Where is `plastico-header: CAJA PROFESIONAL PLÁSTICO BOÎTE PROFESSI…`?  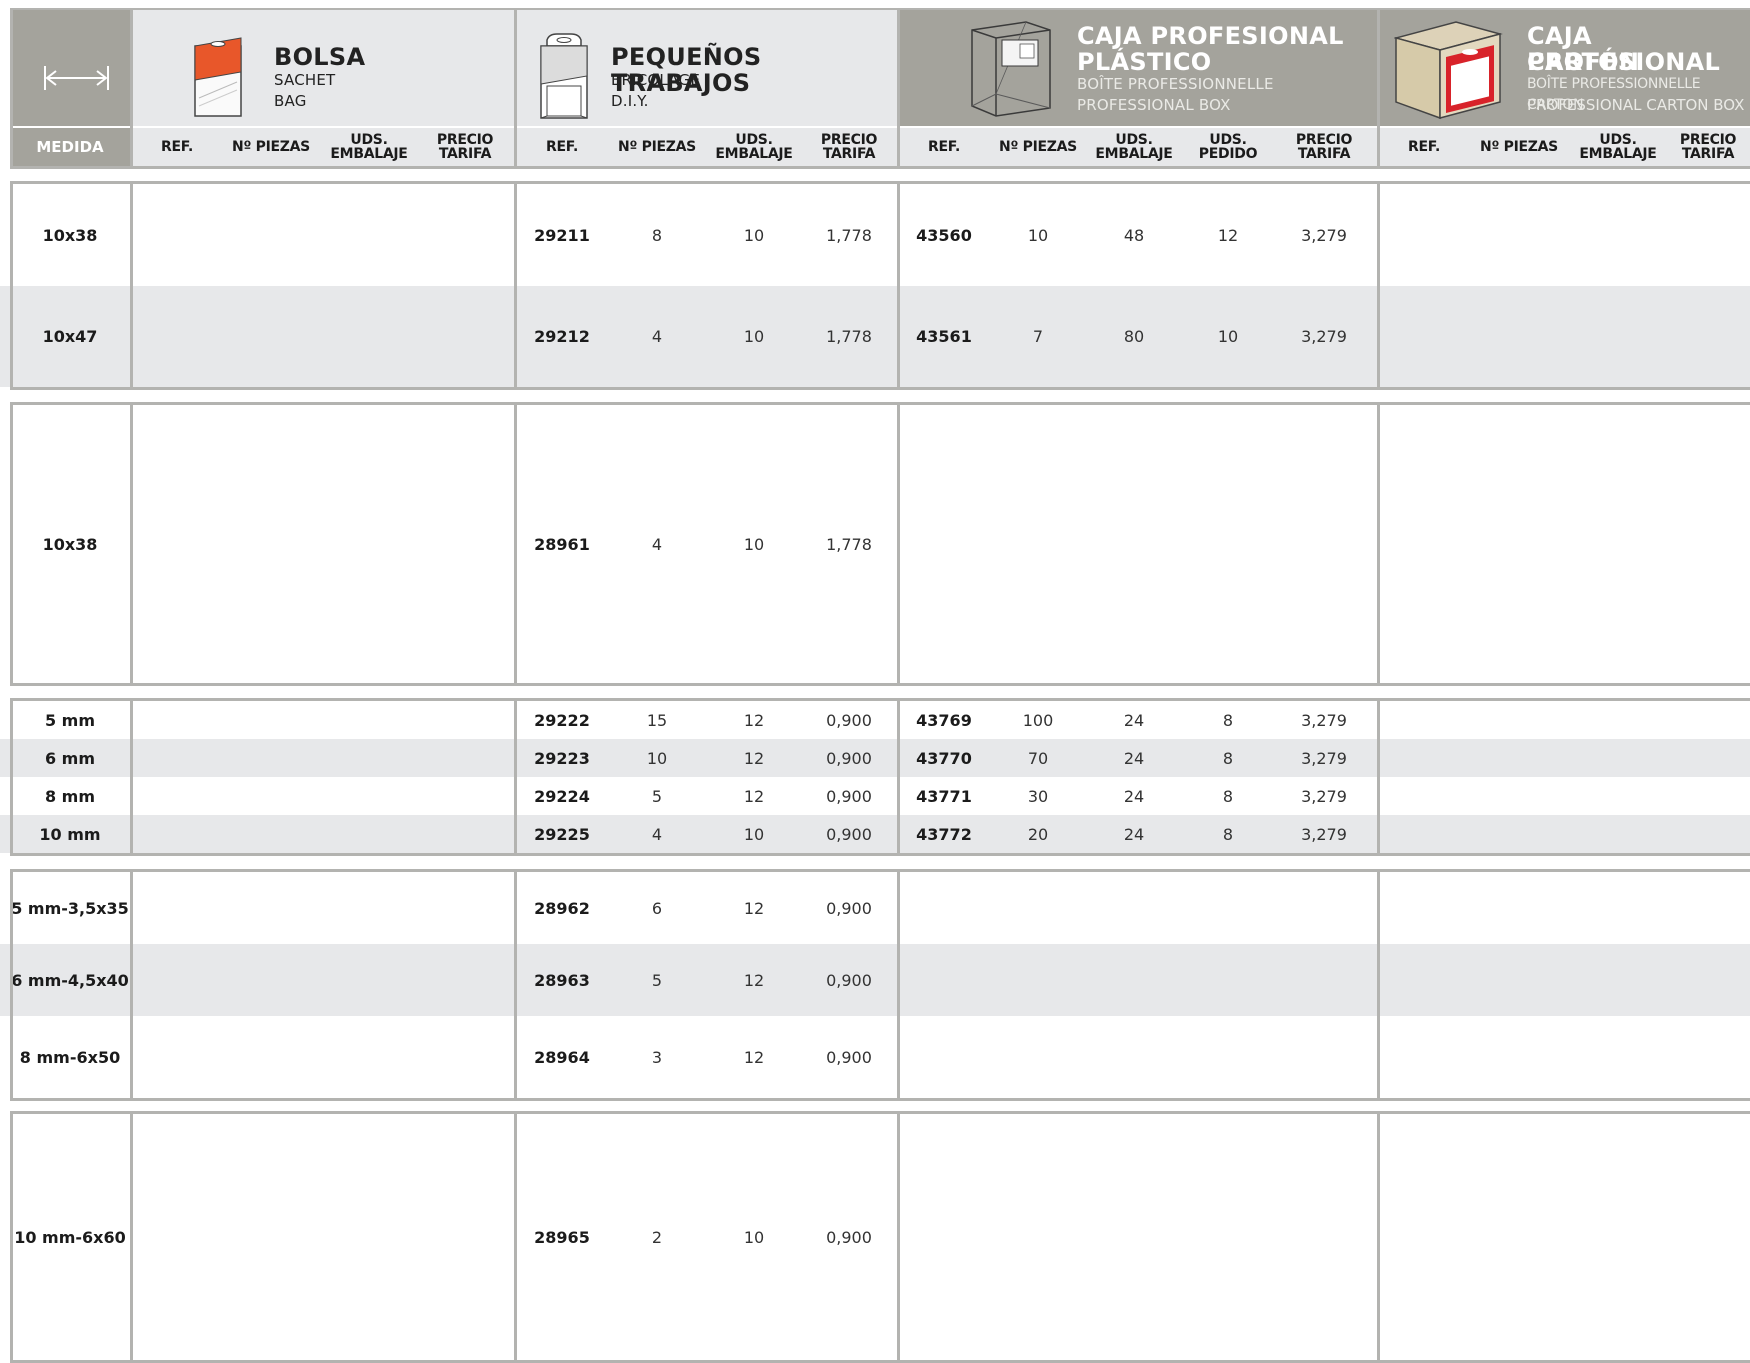
plastico-header: CAJA PROFESIONAL PLÁSTICO BOÎTE PROFESSI… is located at coordinates (1138, 68).